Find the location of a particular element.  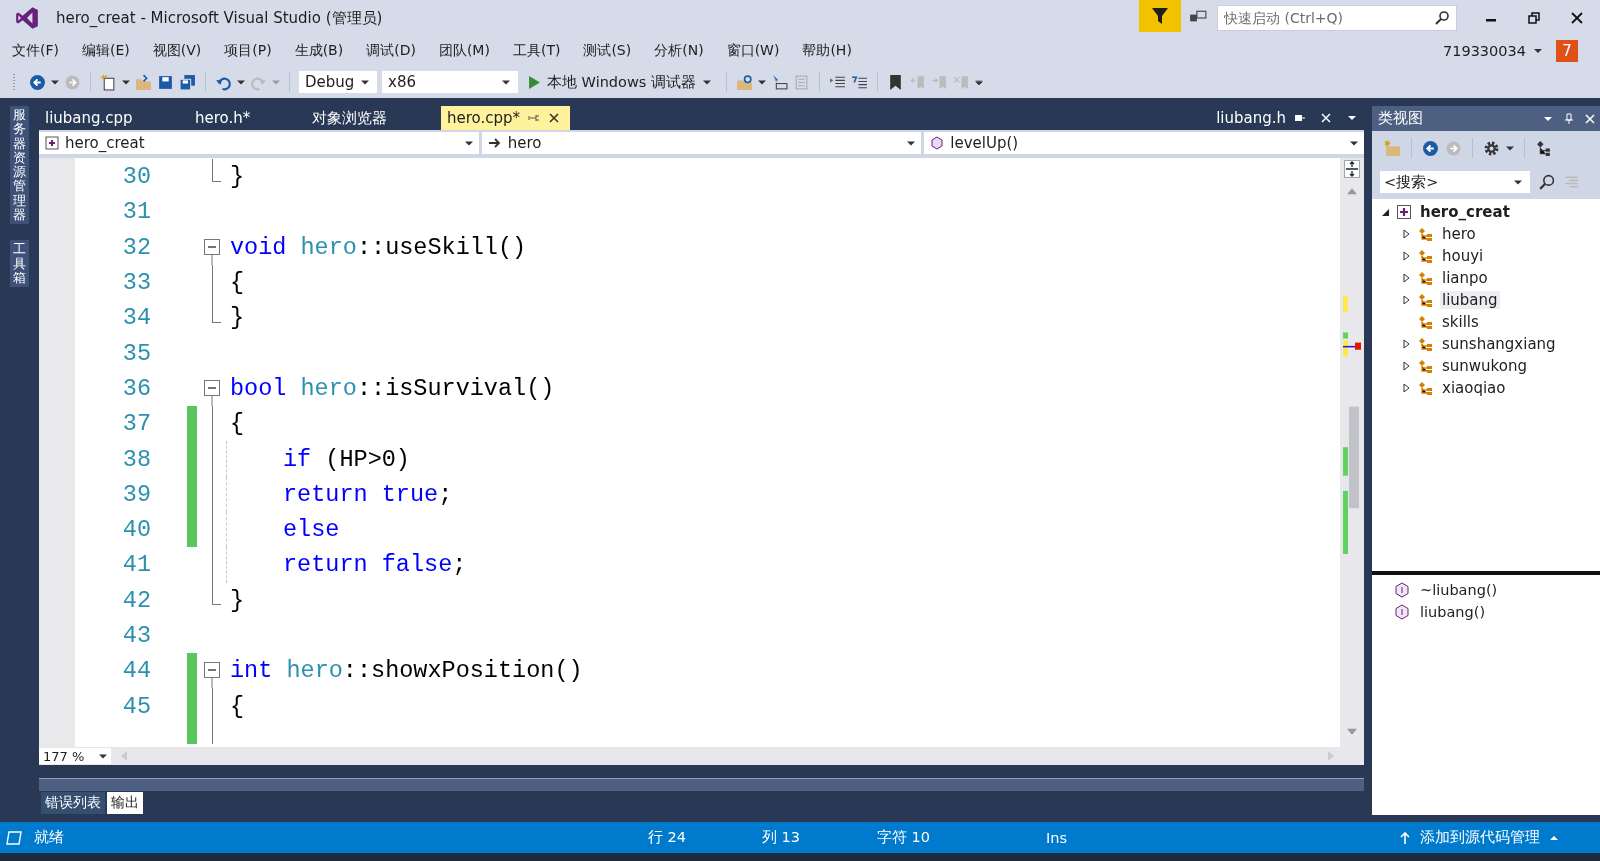

document-tab: 对象浏览器 is located at coordinates (372, 118).